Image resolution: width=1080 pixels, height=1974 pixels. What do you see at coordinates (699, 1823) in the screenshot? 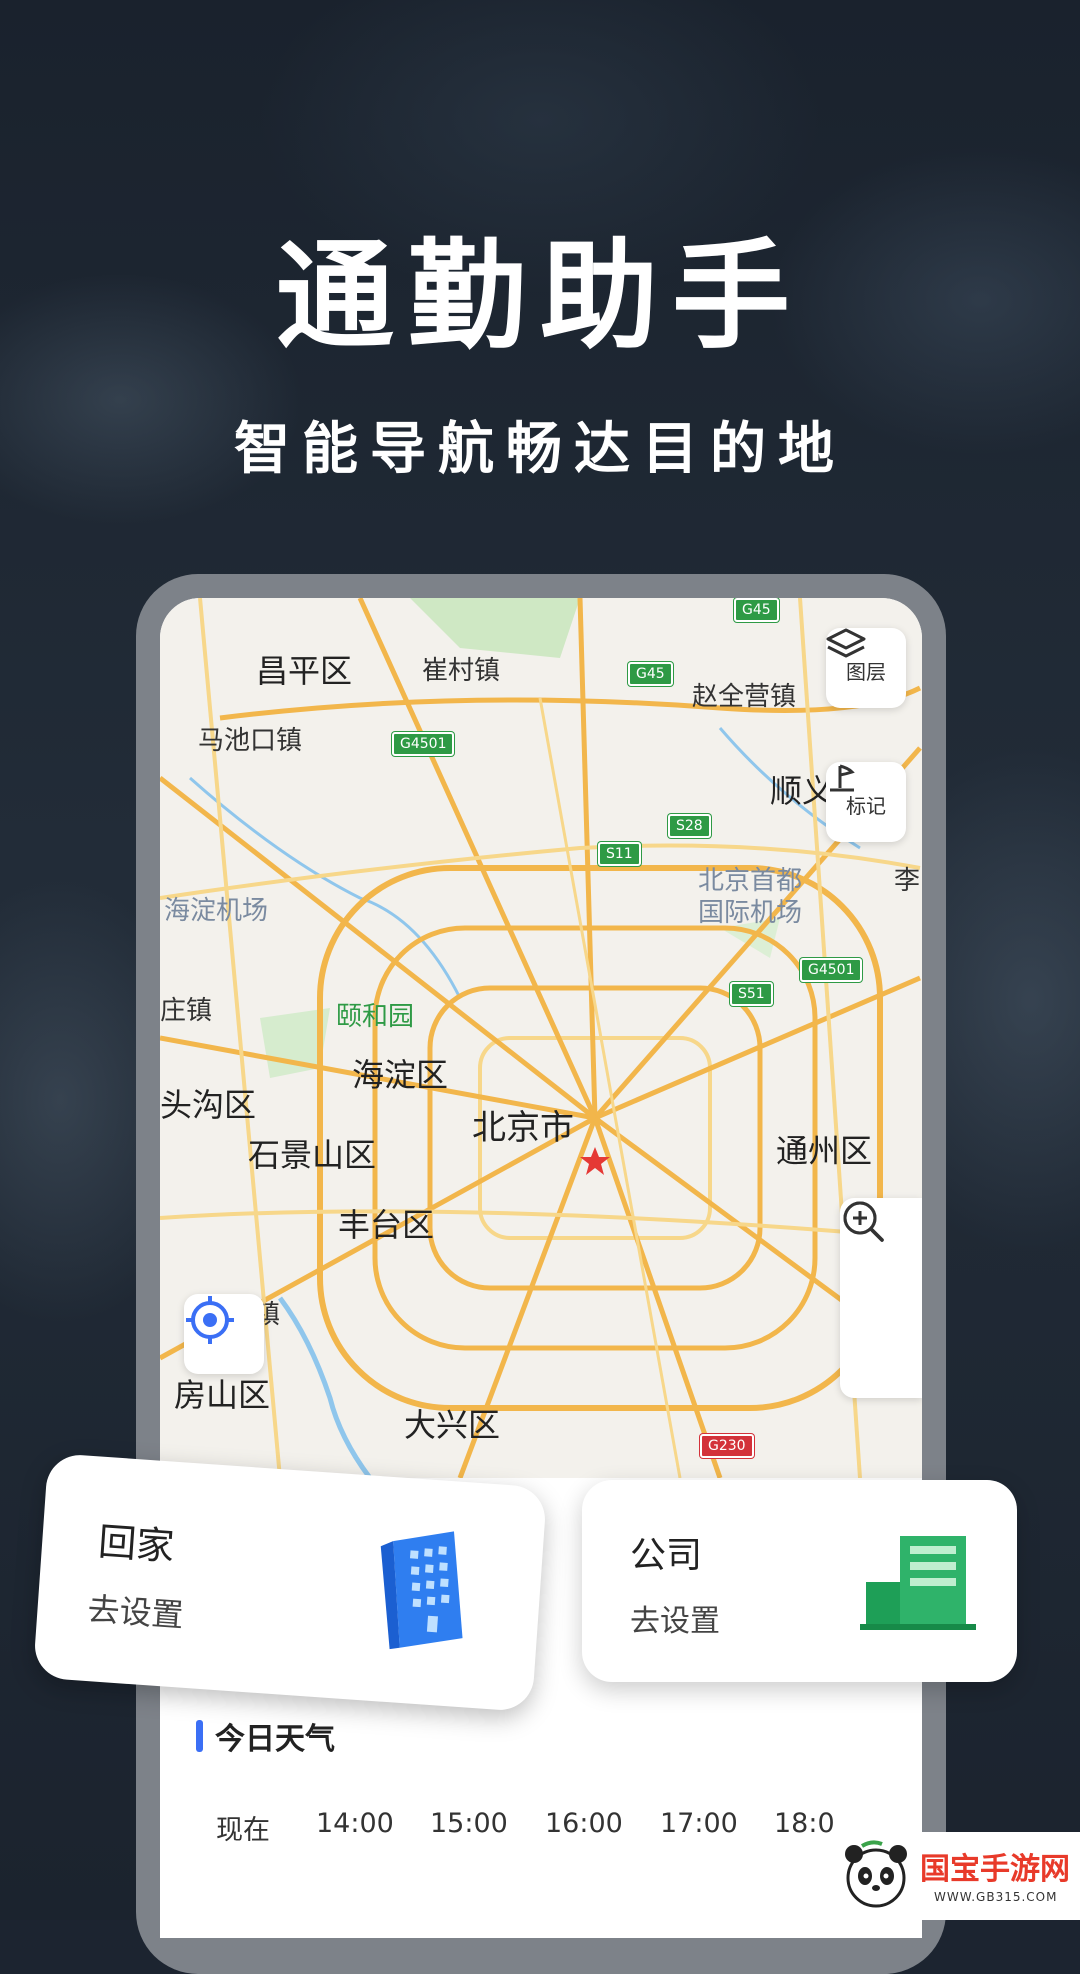
I see `weather-time: 17:00` at bounding box center [699, 1823].